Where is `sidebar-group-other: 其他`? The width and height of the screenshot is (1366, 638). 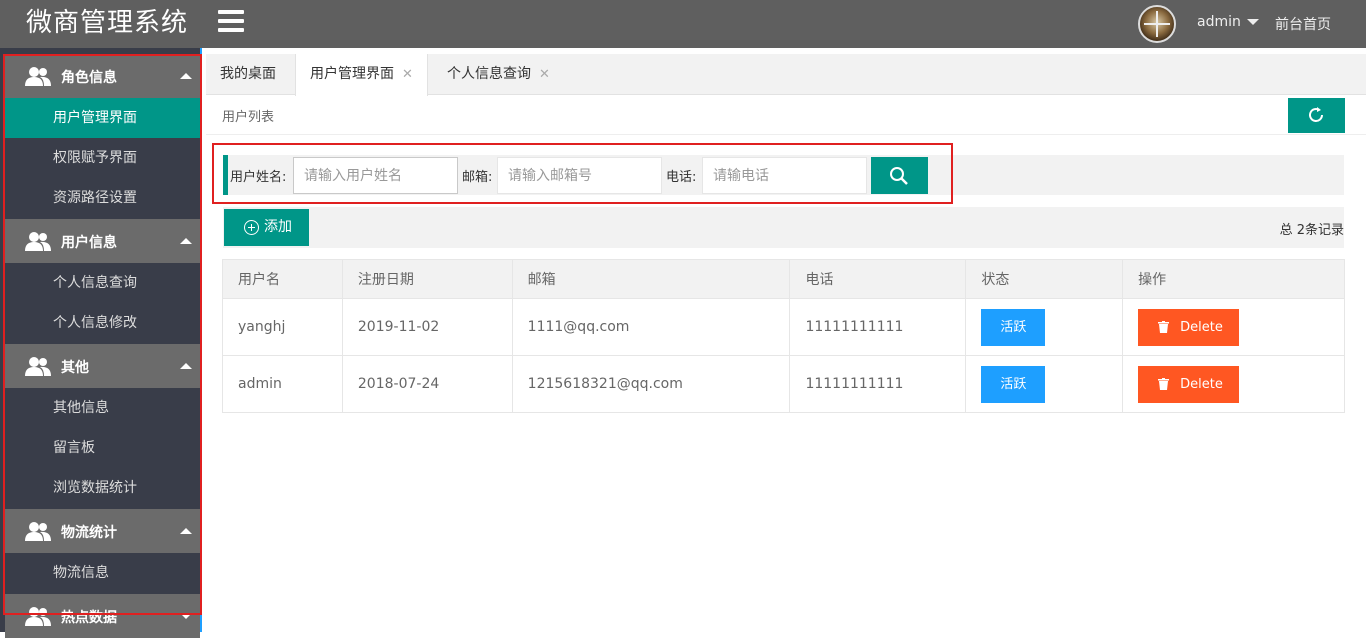 sidebar-group-other: 其他 is located at coordinates (102, 366).